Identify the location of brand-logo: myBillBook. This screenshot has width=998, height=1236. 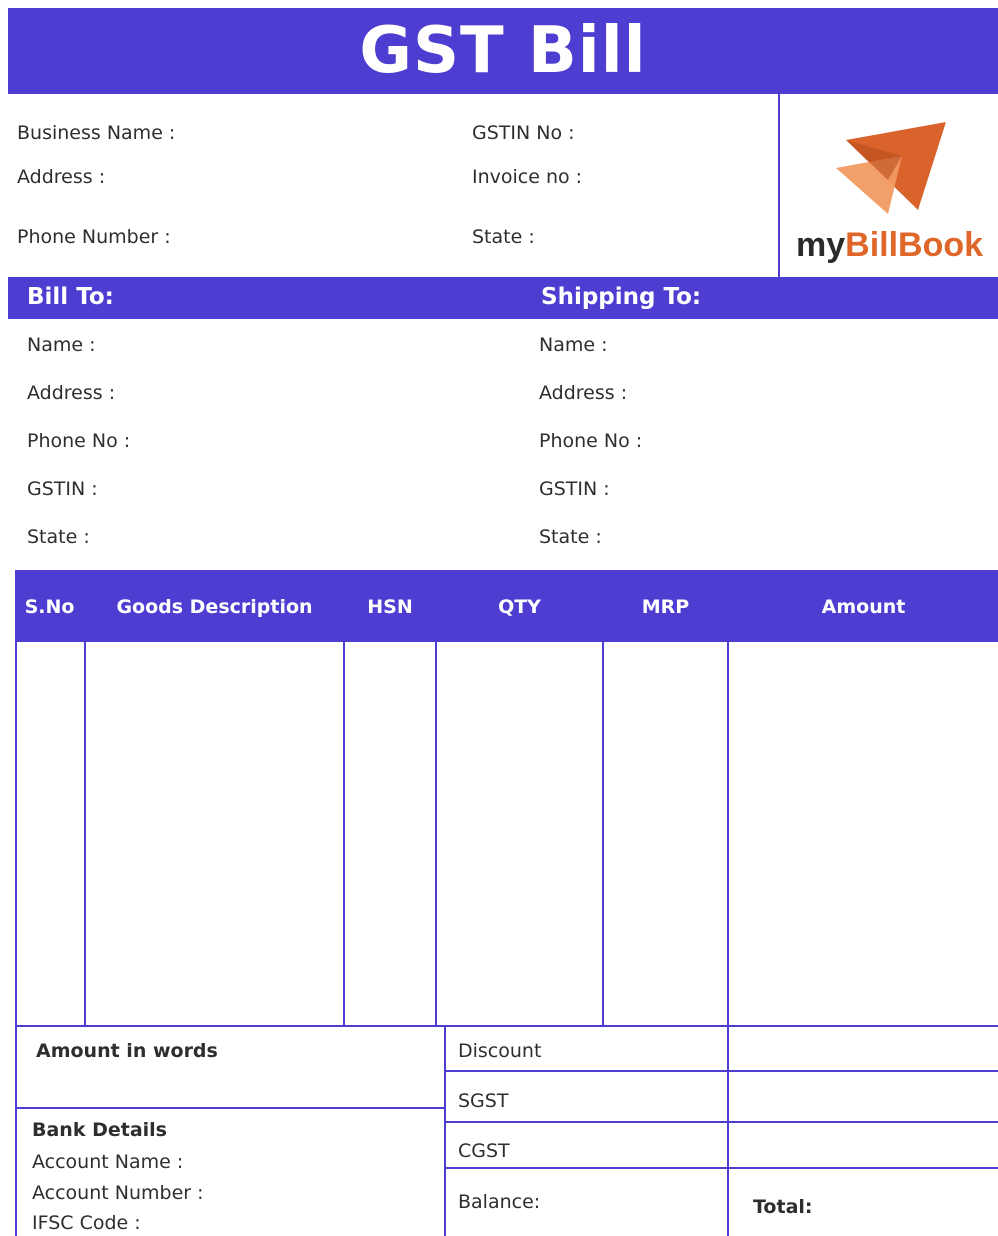
(894, 190).